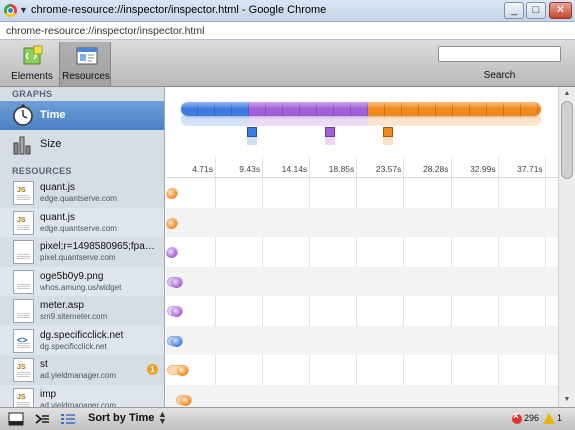 The image size is (575, 430). I want to click on stopwatch-icon, so click(23, 115).